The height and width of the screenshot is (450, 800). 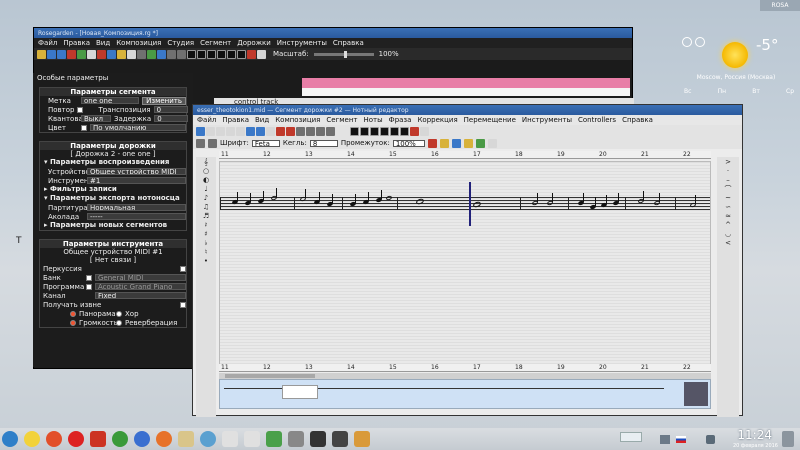 What do you see at coordinates (252, 439) in the screenshot?
I see `text-editor-icon` at bounding box center [252, 439].